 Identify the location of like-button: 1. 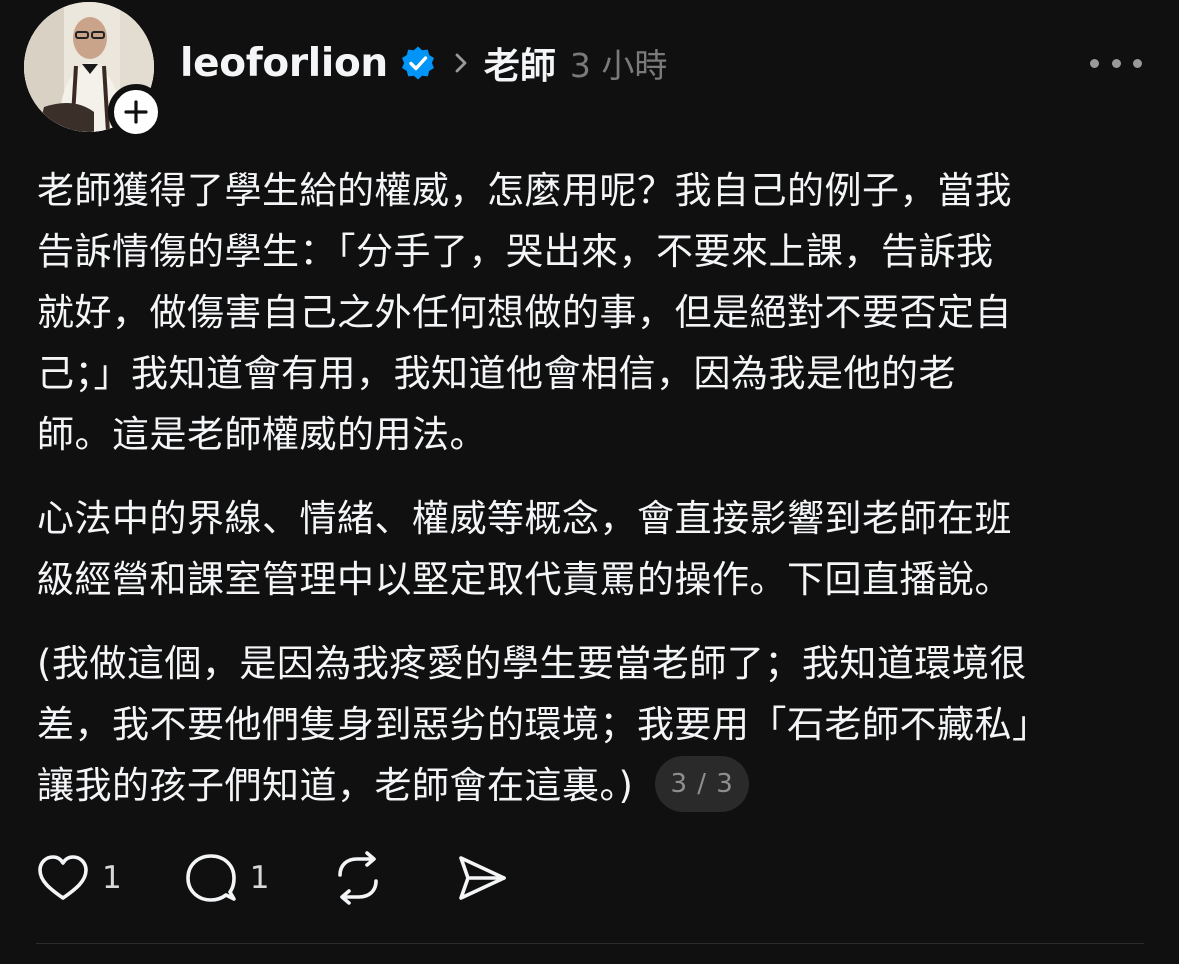
(79, 878).